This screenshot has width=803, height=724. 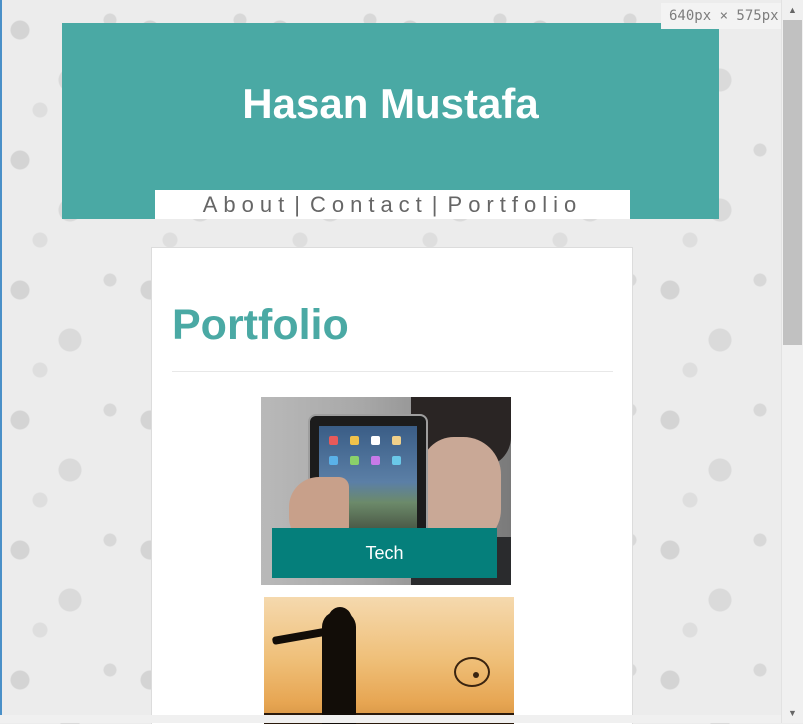 What do you see at coordinates (392, 371) in the screenshot?
I see `heading-divider` at bounding box center [392, 371].